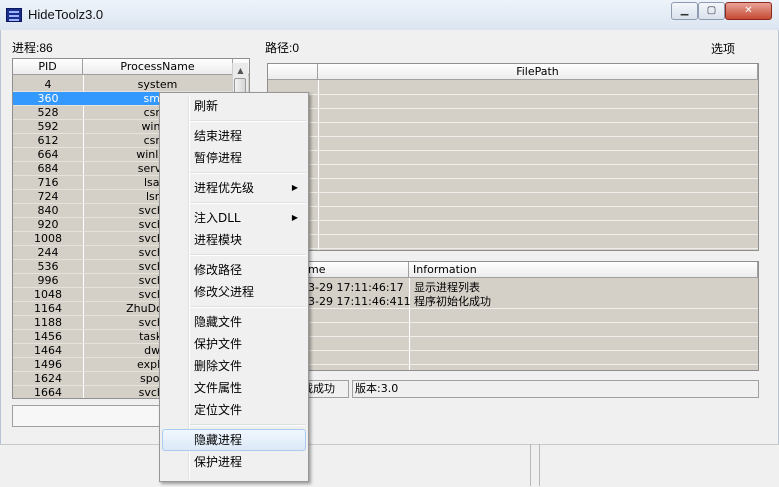  I want to click on menu-item: 保护进程, so click(234, 462).